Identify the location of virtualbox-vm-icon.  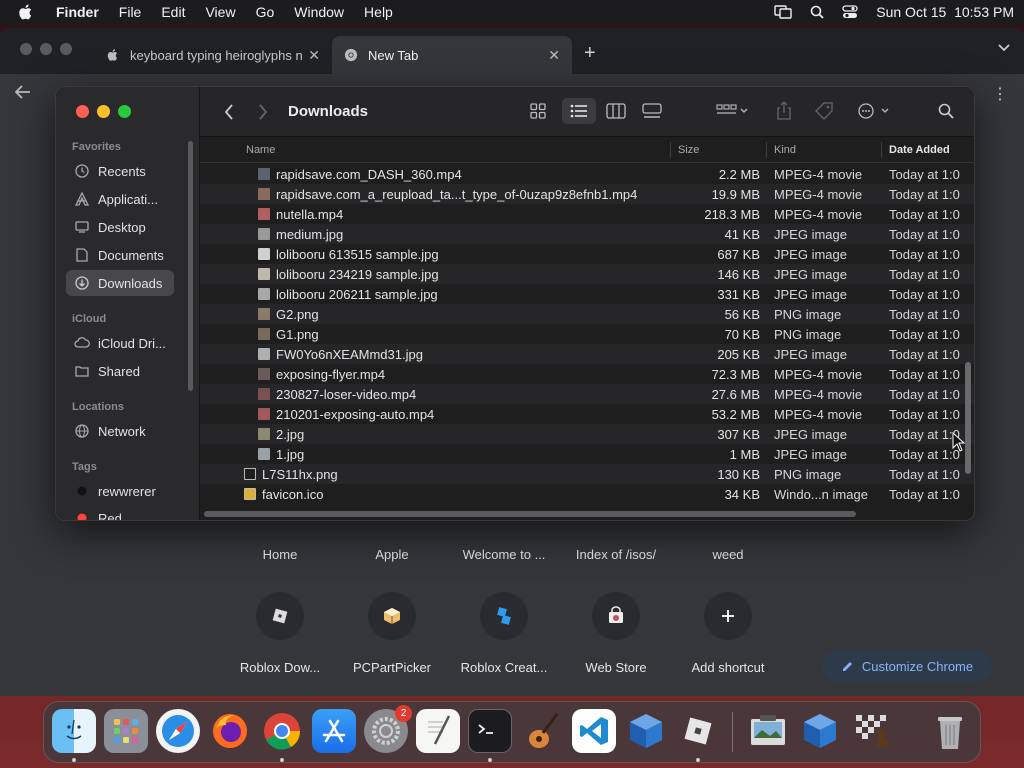
(820, 731).